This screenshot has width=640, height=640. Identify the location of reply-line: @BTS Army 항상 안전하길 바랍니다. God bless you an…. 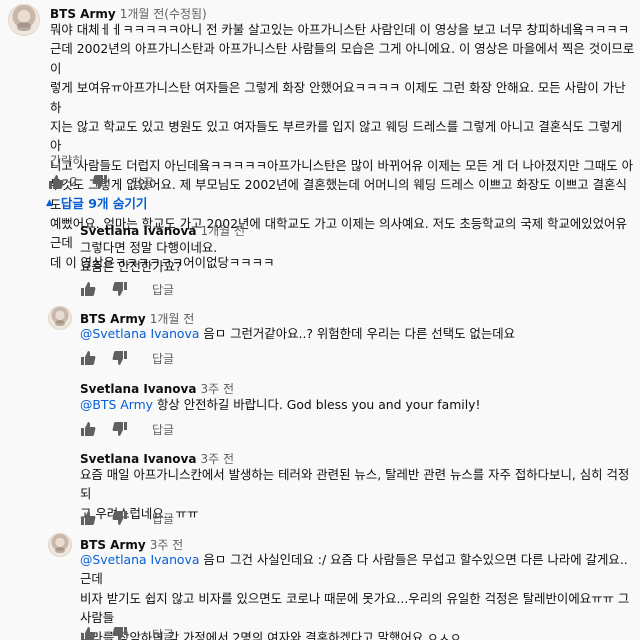
(280, 404).